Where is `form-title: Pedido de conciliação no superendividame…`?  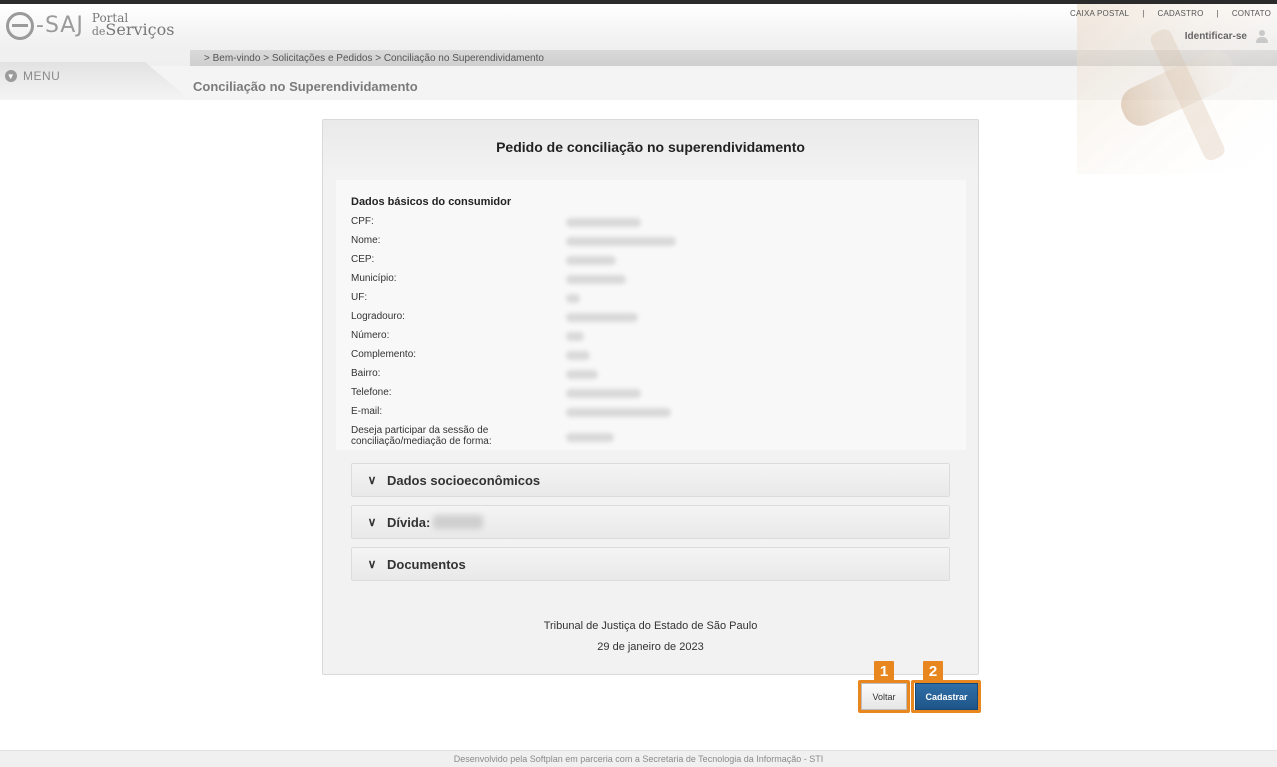
form-title: Pedido de conciliação no superendividame… is located at coordinates (650, 147).